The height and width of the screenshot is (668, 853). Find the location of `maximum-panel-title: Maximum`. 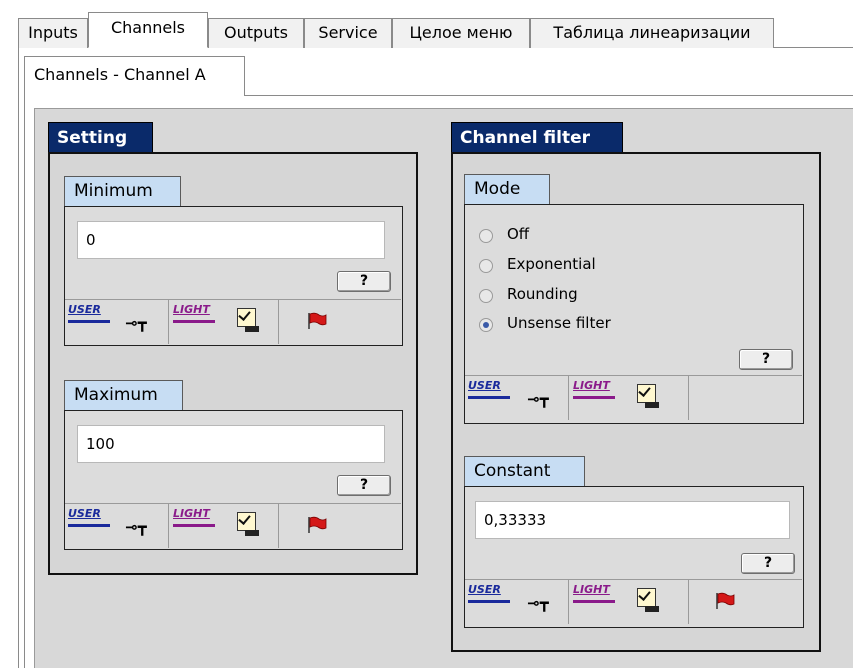

maximum-panel-title: Maximum is located at coordinates (123, 395).